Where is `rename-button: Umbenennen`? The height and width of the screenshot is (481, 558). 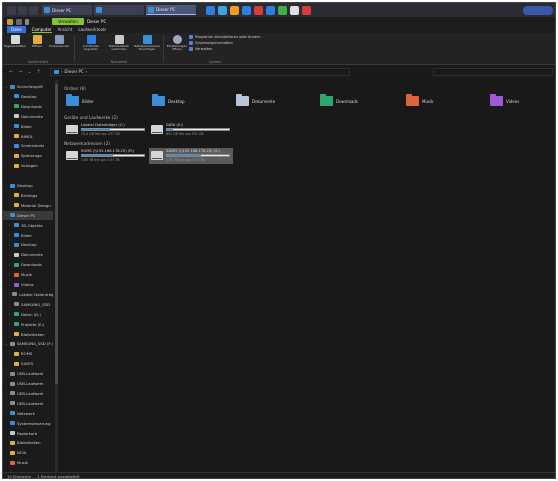
rename-button: Umbenennen is located at coordinates (59, 41).